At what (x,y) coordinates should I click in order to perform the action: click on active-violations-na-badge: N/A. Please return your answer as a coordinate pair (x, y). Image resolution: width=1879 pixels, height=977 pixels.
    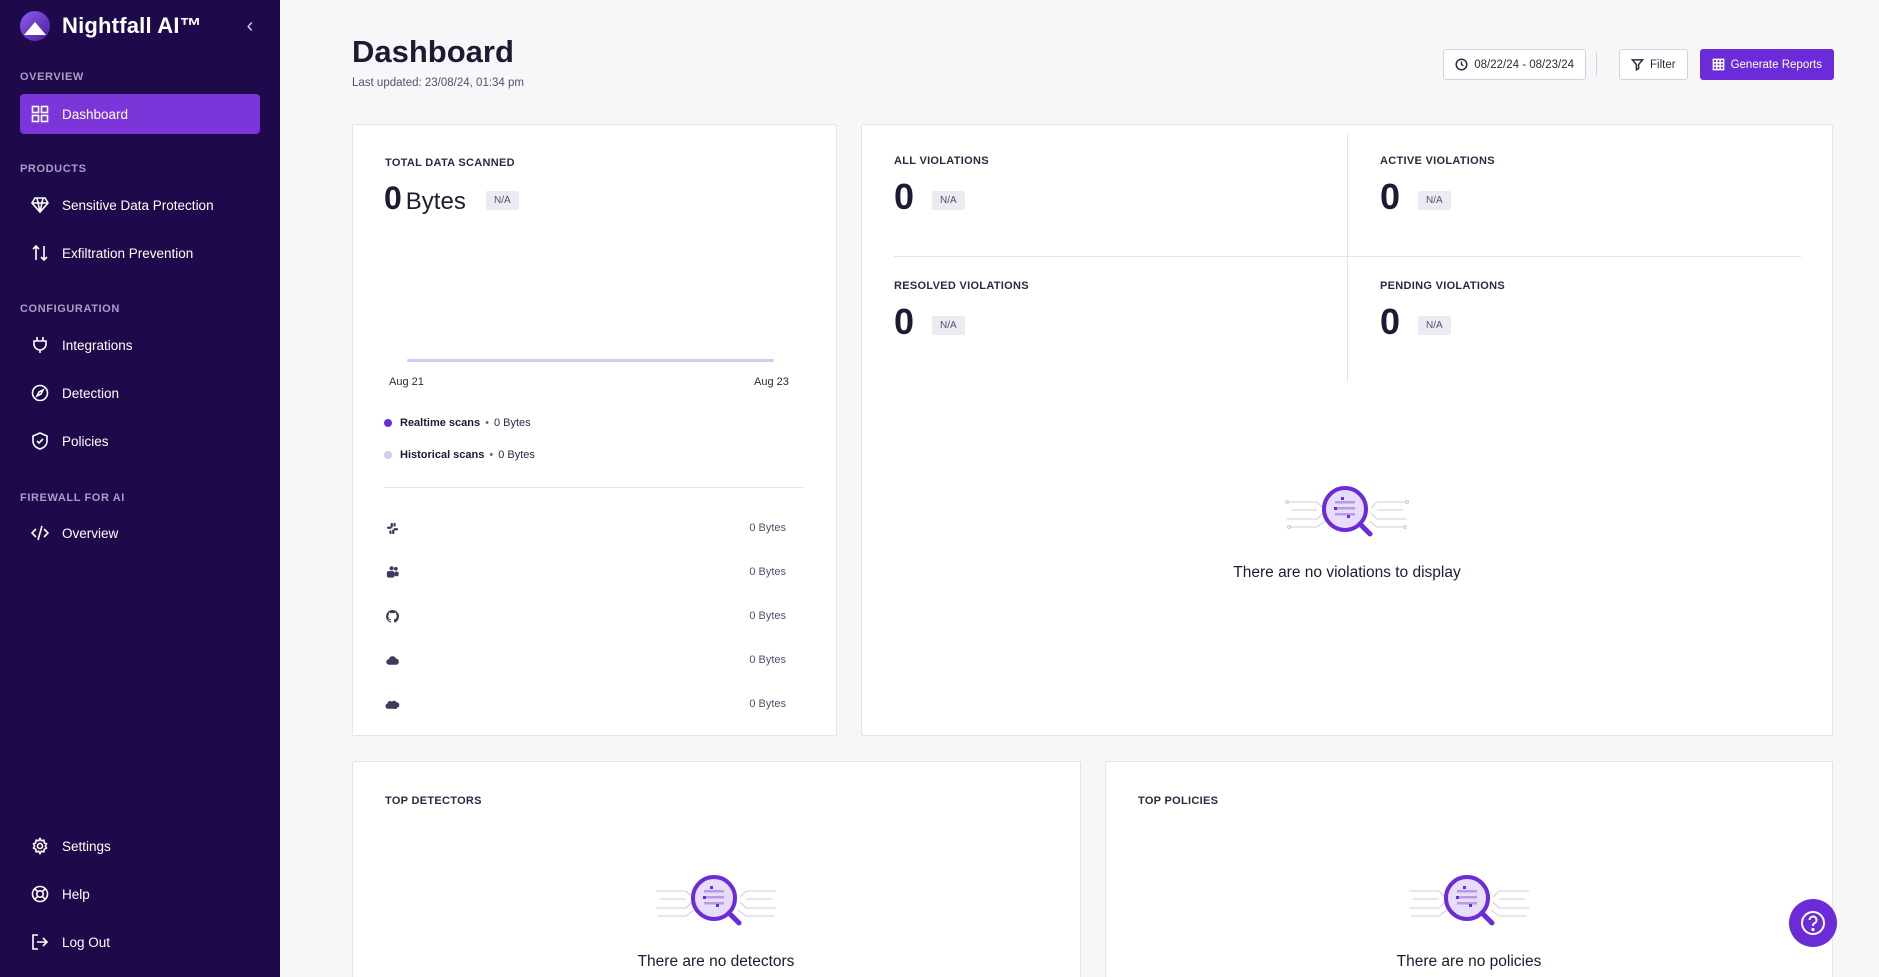
    Looking at the image, I should click on (1434, 200).